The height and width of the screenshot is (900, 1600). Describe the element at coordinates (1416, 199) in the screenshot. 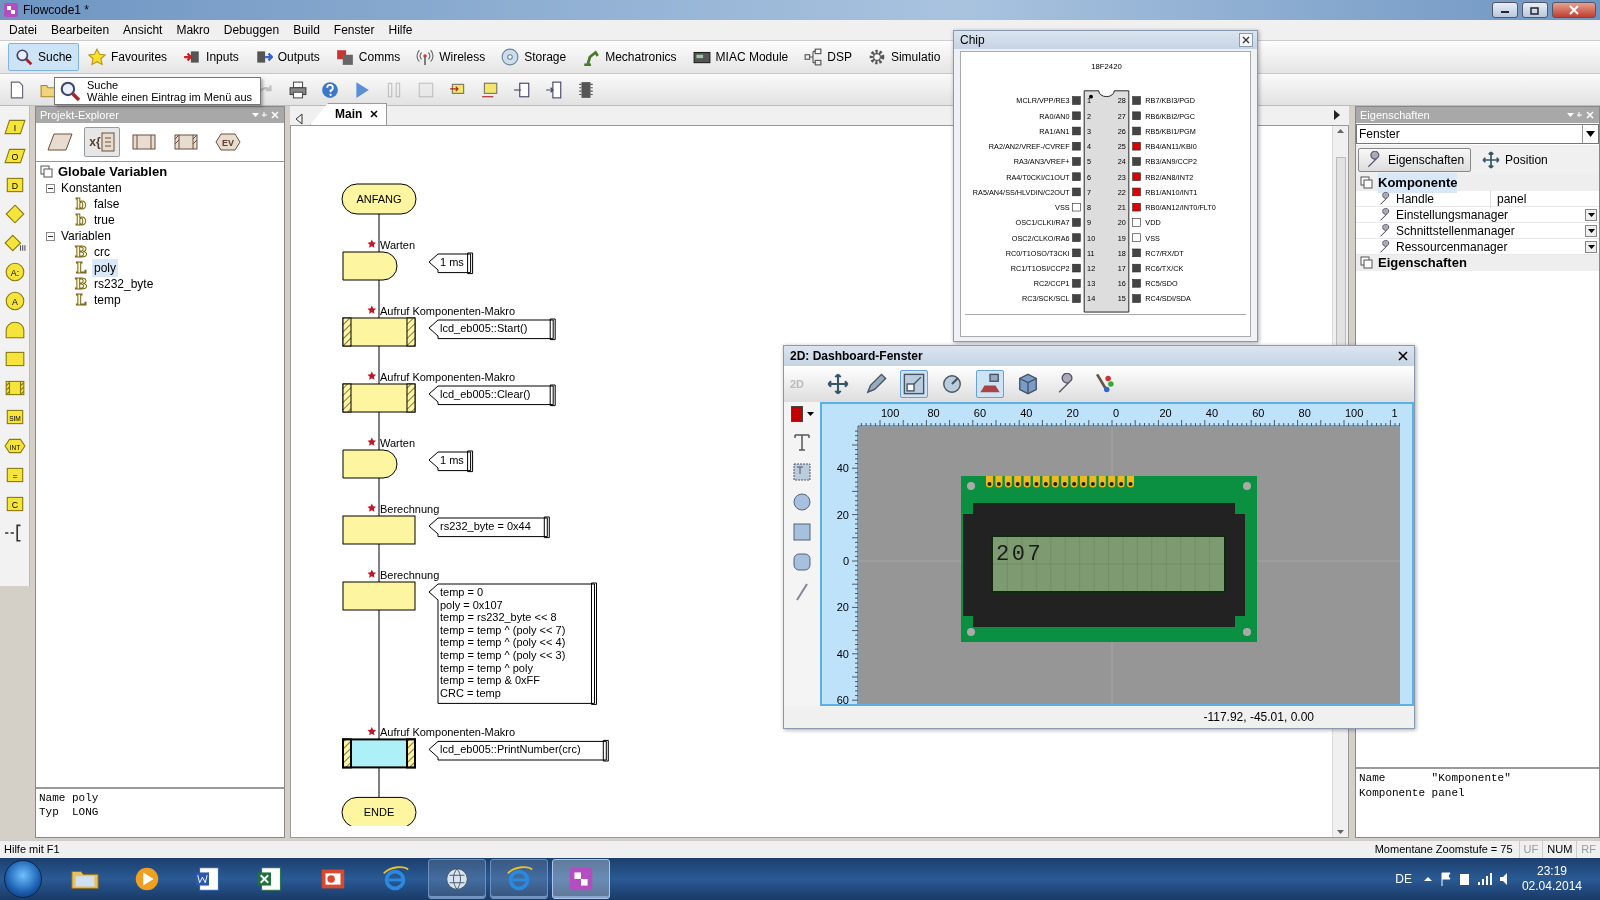

I see `property-name: Handle` at that location.